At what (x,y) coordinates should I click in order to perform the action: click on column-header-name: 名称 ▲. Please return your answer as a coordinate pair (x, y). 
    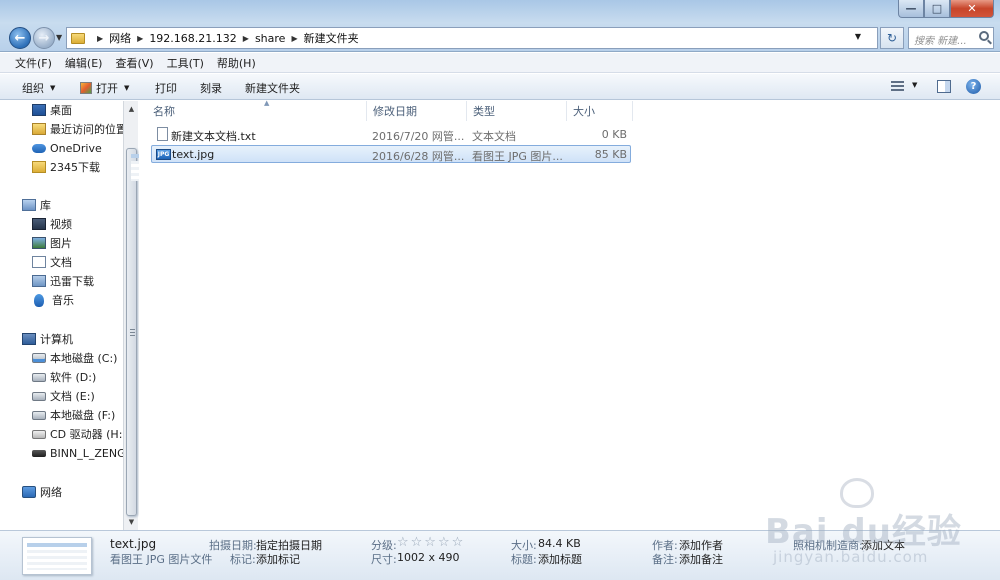
    Looking at the image, I should click on (257, 110).